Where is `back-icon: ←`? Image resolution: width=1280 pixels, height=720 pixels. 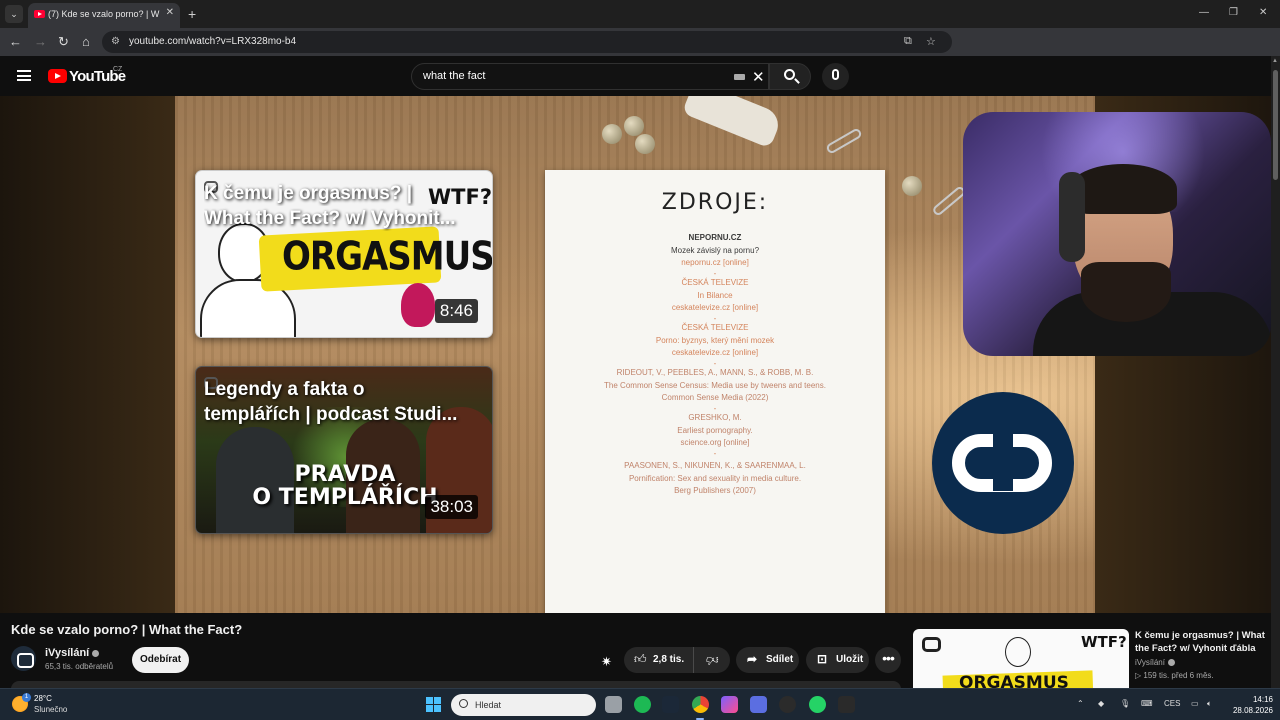 back-icon: ← is located at coordinates (15, 41).